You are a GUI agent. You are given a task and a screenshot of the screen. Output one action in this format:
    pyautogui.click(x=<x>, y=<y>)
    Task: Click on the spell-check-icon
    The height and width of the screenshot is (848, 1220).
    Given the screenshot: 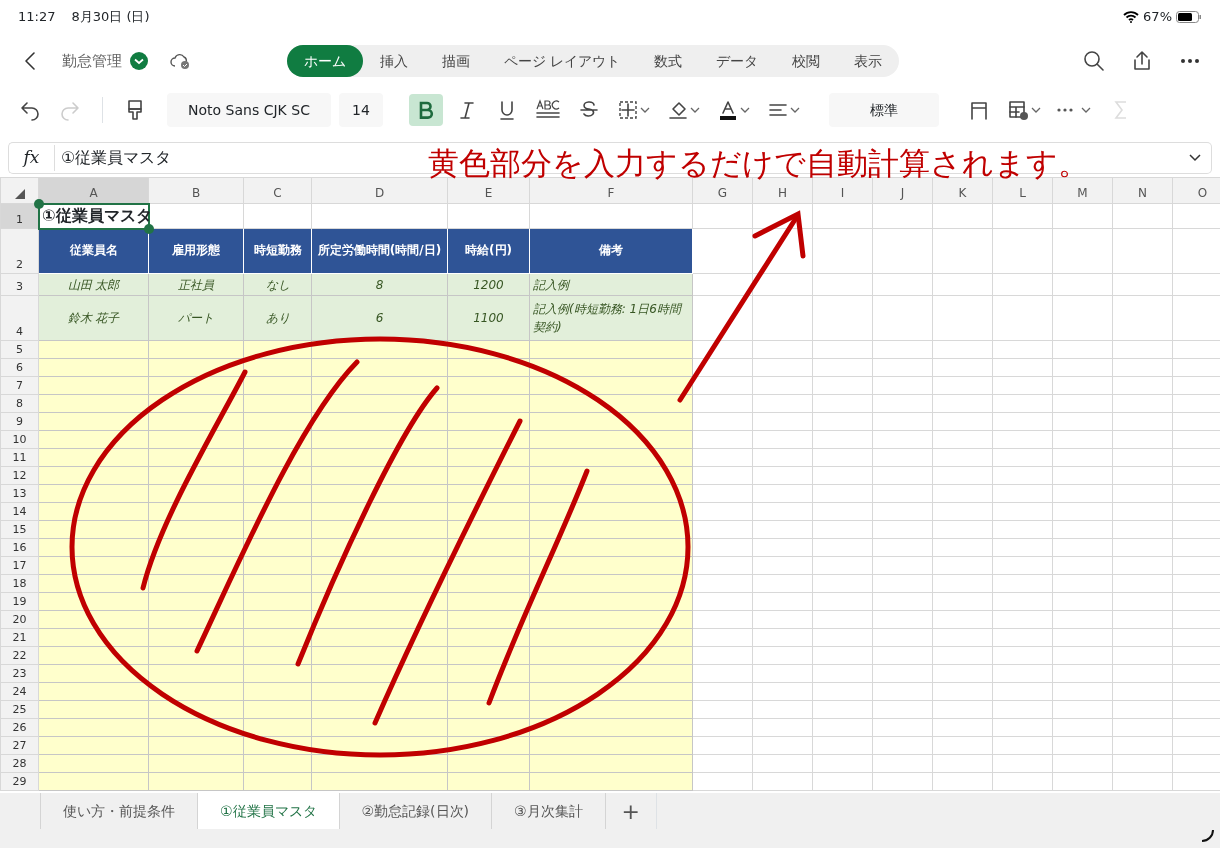 What is the action you would take?
    pyautogui.click(x=548, y=110)
    